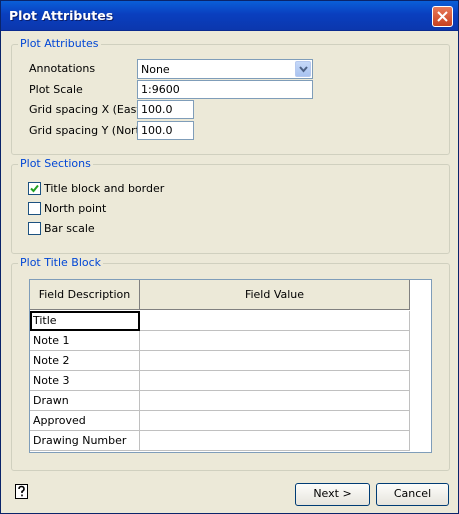 The height and width of the screenshot is (514, 459). I want to click on grid-spacing-x-input: 100.0, so click(165, 109).